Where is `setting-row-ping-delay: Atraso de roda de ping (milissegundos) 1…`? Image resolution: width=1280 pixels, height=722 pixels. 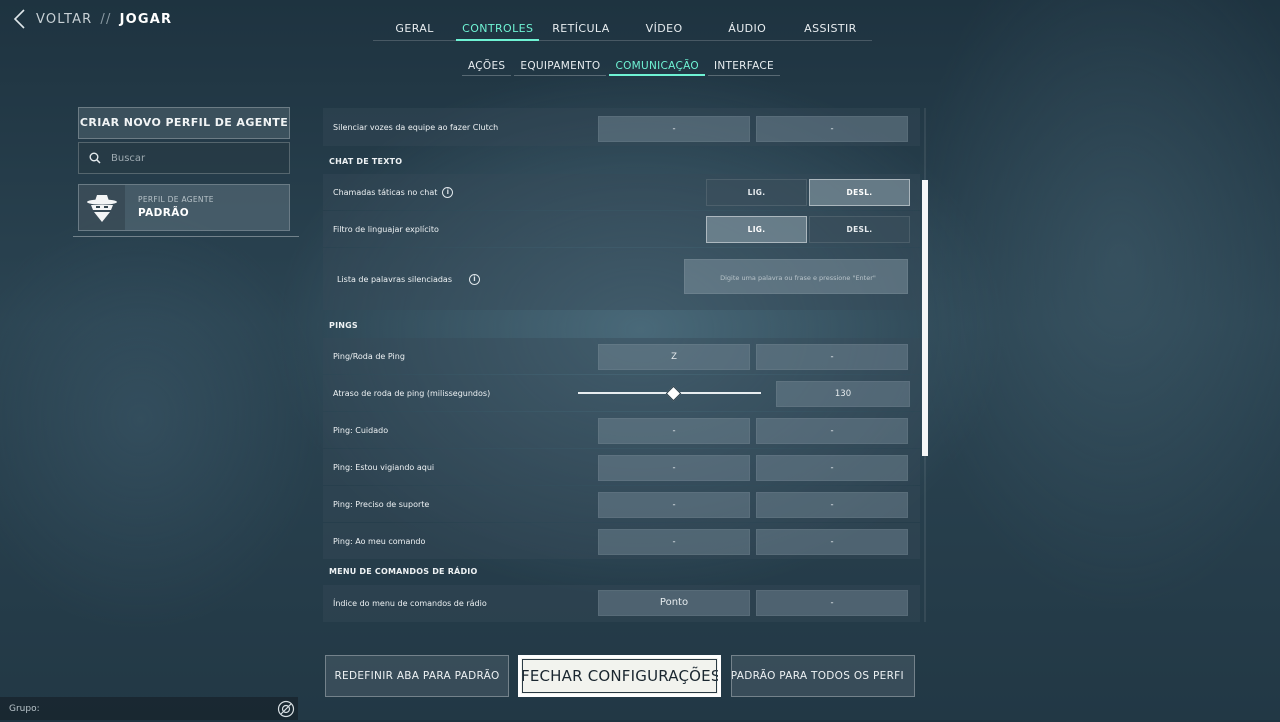 setting-row-ping-delay: Atraso de roda de ping (milissegundos) 1… is located at coordinates (621, 393).